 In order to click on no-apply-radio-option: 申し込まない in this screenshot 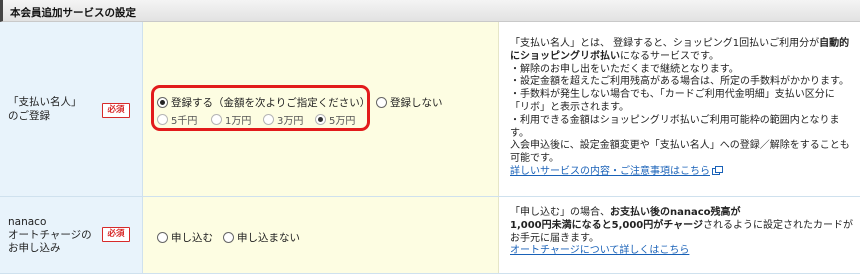, I will do `click(261, 237)`.